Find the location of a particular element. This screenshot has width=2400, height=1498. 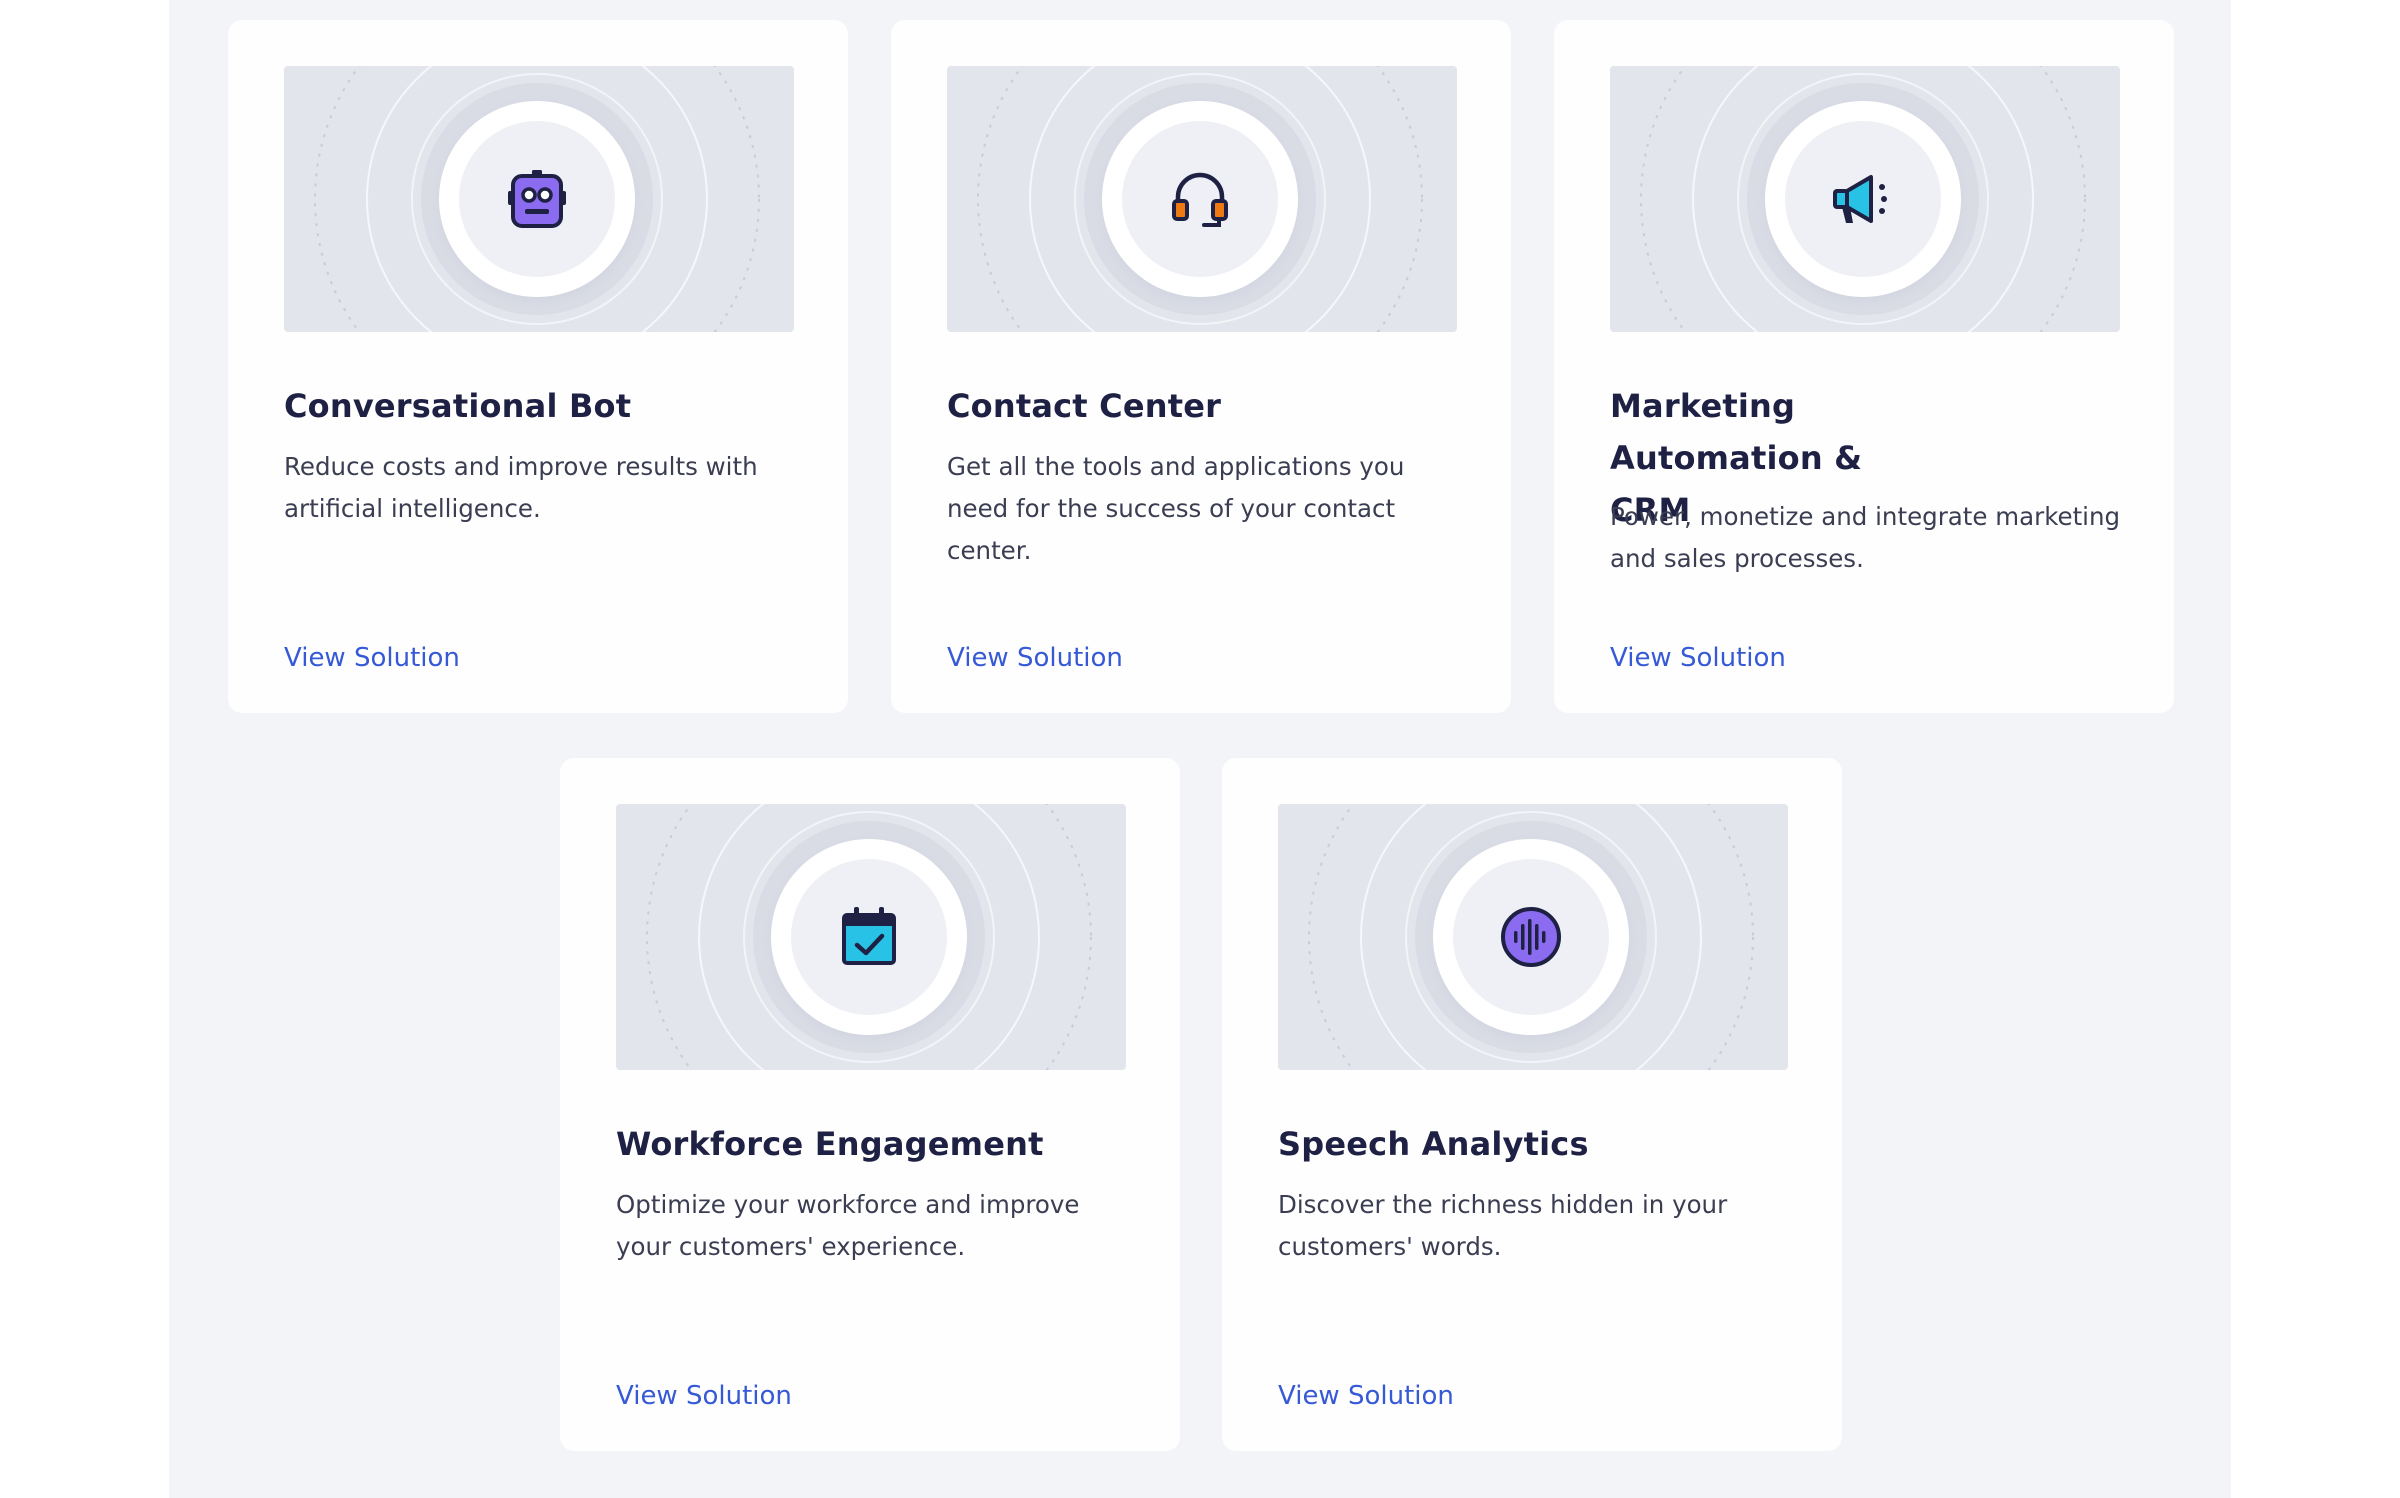

calendar-check-icon is located at coordinates (869, 936).